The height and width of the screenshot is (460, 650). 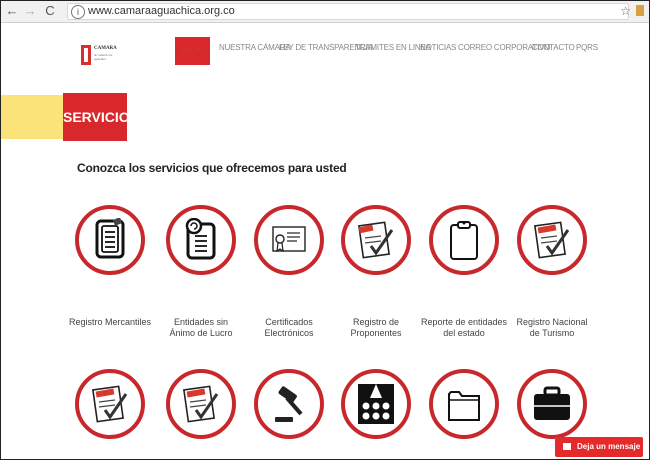 I want to click on info-icon: i, so click(x=78, y=12).